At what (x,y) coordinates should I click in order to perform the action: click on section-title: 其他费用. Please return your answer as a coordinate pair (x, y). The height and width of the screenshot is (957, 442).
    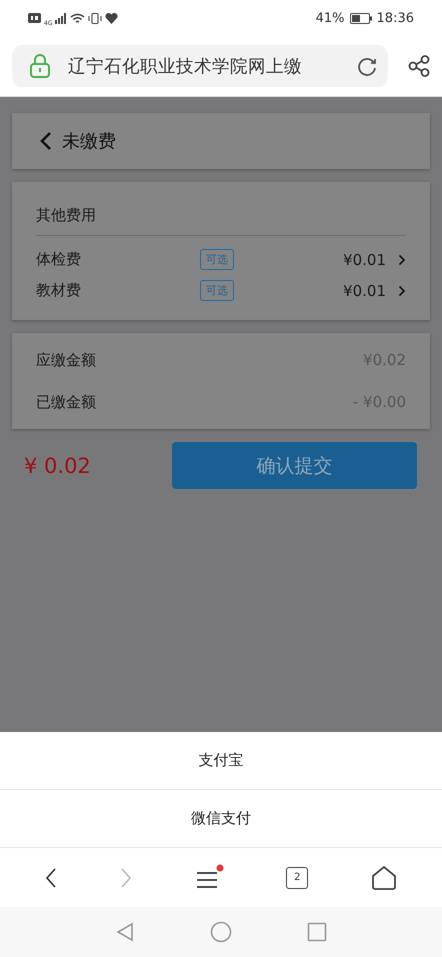
    Looking at the image, I should click on (221, 214).